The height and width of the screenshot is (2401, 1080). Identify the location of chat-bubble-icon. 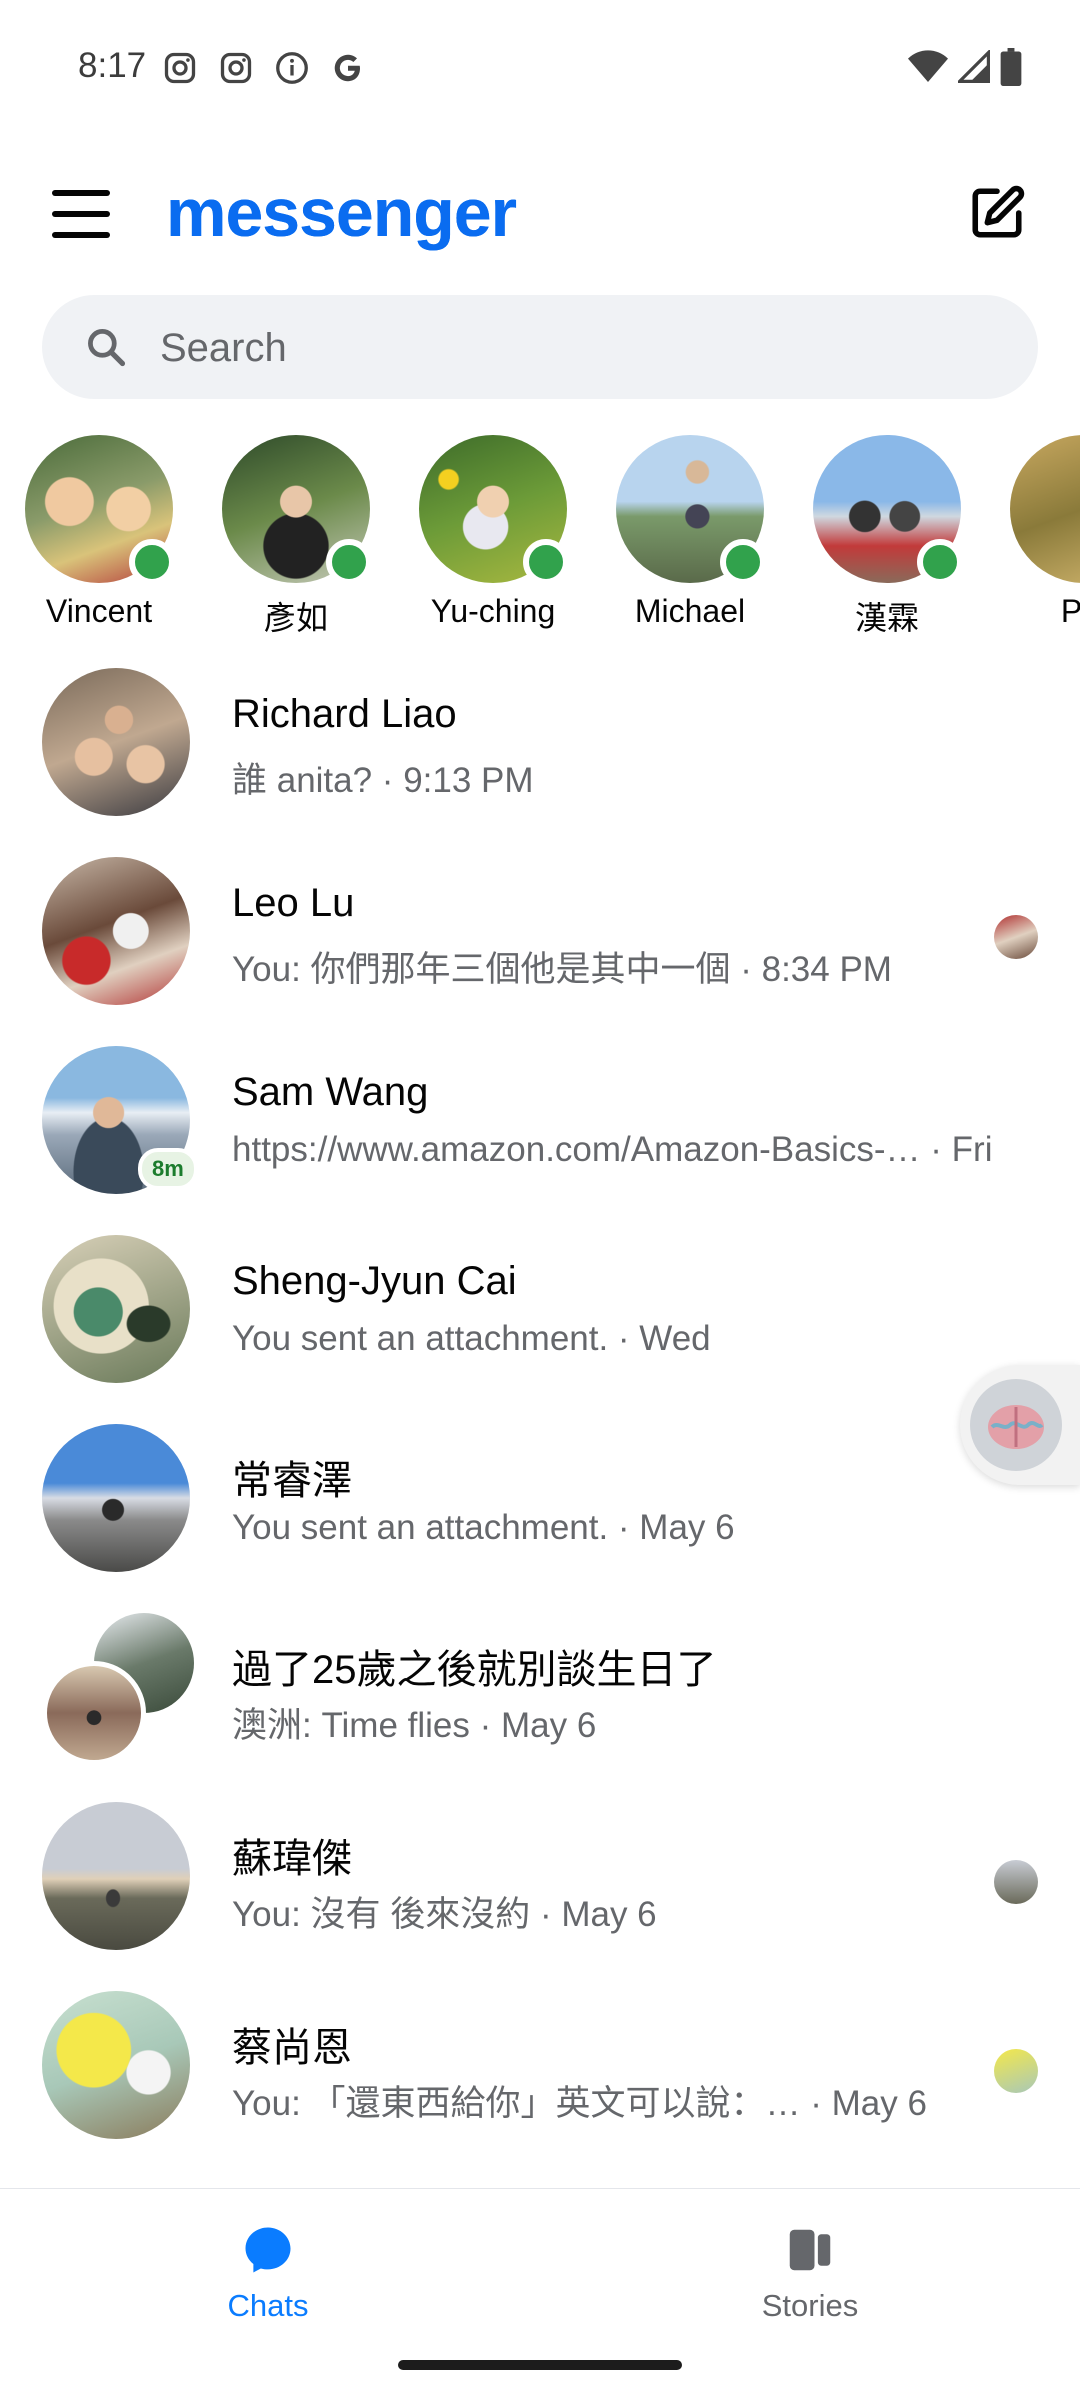
(268, 2250).